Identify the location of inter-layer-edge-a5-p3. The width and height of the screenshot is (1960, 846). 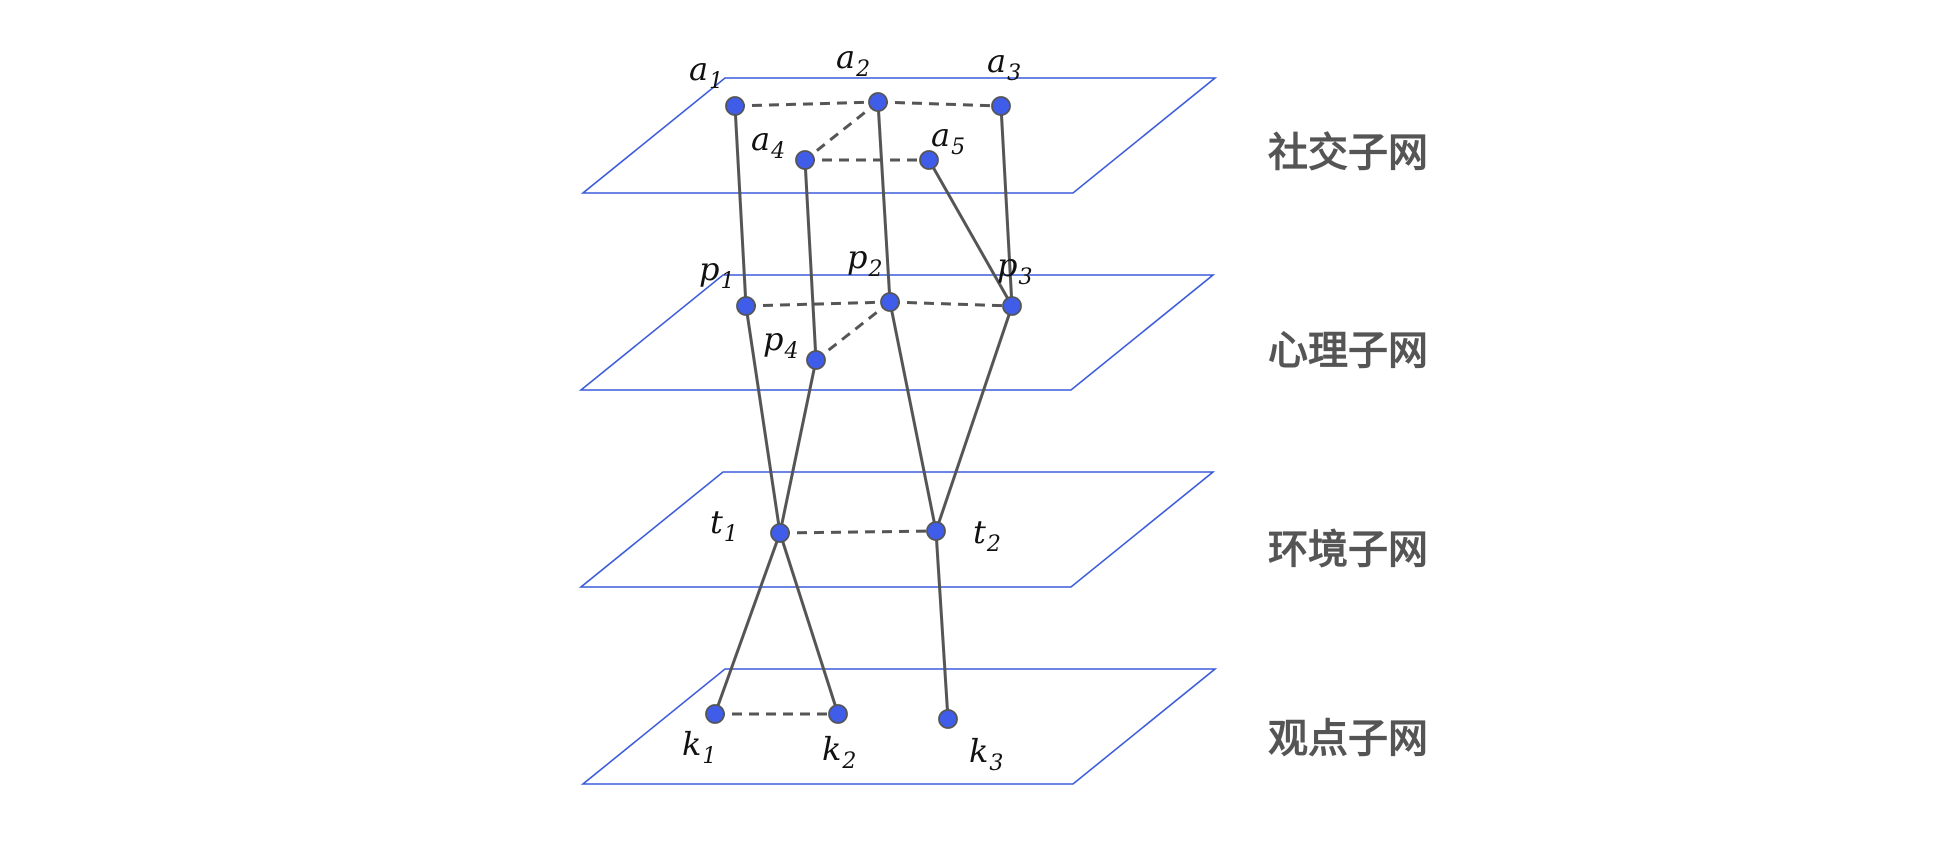
(970, 233).